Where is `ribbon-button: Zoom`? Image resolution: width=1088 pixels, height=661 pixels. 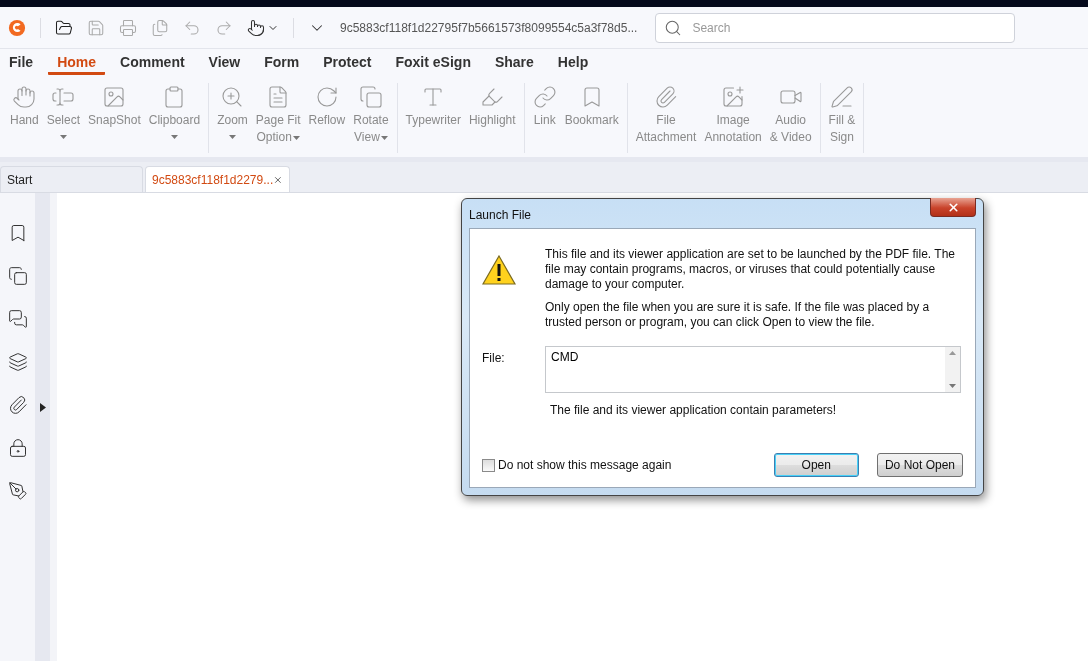
ribbon-button: Zoom is located at coordinates (232, 118).